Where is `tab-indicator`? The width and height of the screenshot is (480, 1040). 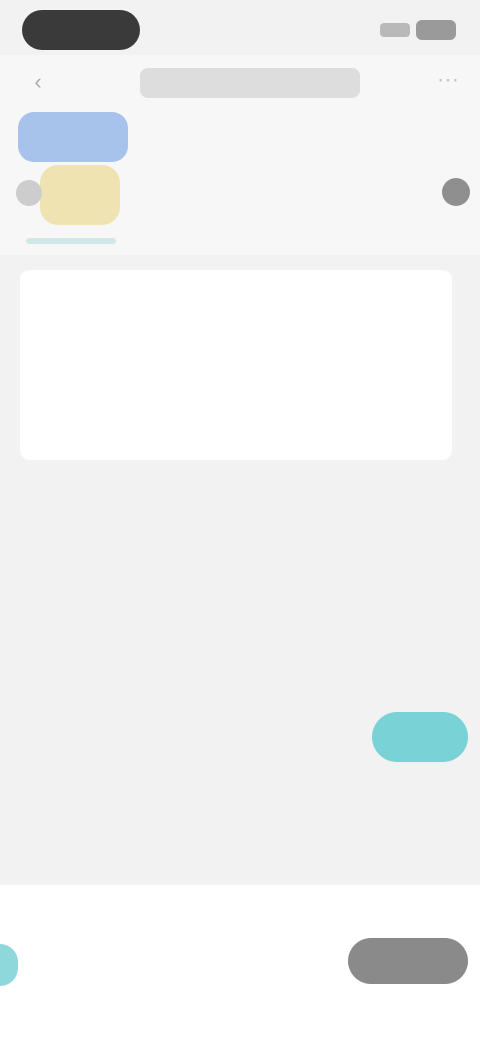 tab-indicator is located at coordinates (71, 241).